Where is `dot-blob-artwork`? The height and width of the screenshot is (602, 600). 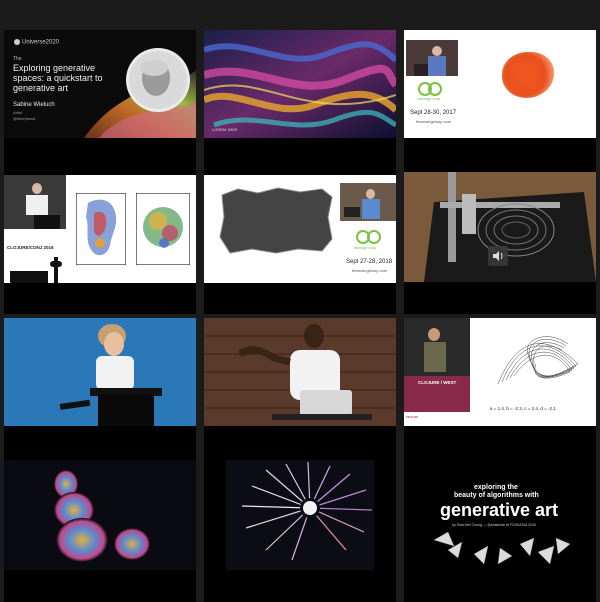
dot-blob-artwork is located at coordinates (102, 516).